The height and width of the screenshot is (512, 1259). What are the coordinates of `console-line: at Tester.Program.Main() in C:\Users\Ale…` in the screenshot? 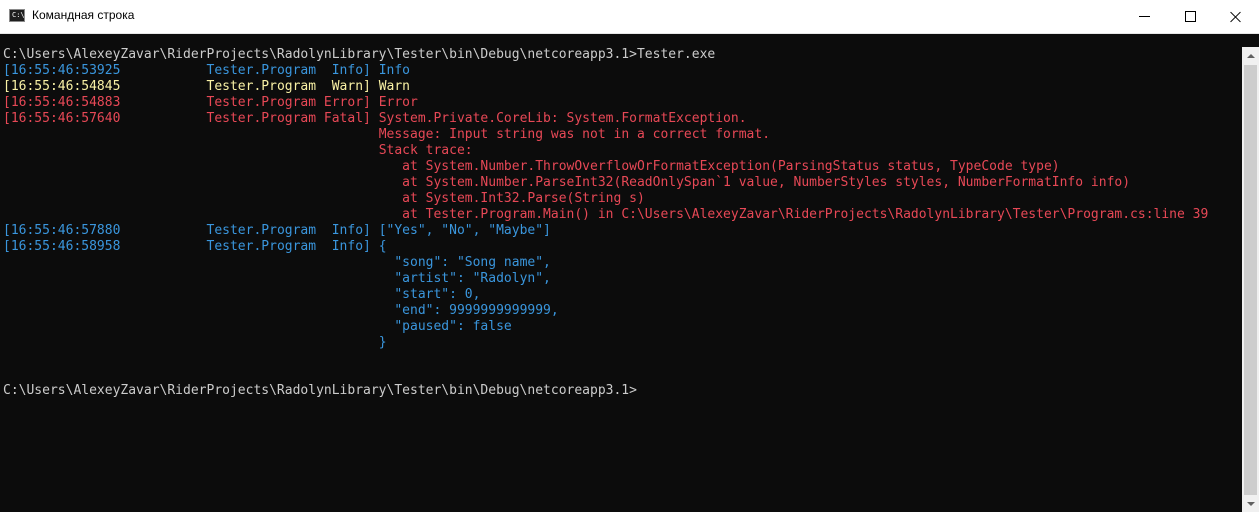 It's located at (605, 215).